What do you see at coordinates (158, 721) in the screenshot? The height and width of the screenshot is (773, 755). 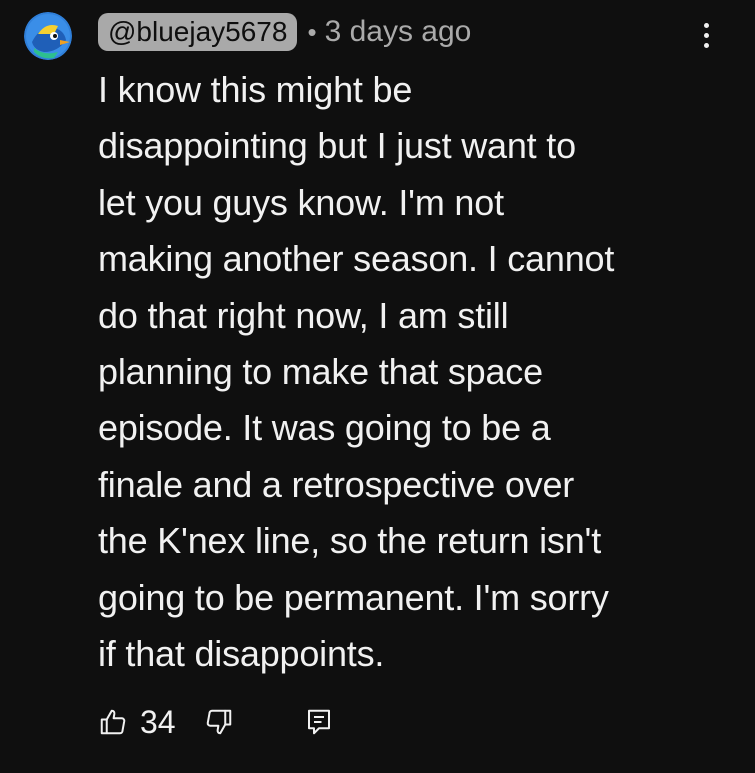 I see `like-count: 34` at bounding box center [158, 721].